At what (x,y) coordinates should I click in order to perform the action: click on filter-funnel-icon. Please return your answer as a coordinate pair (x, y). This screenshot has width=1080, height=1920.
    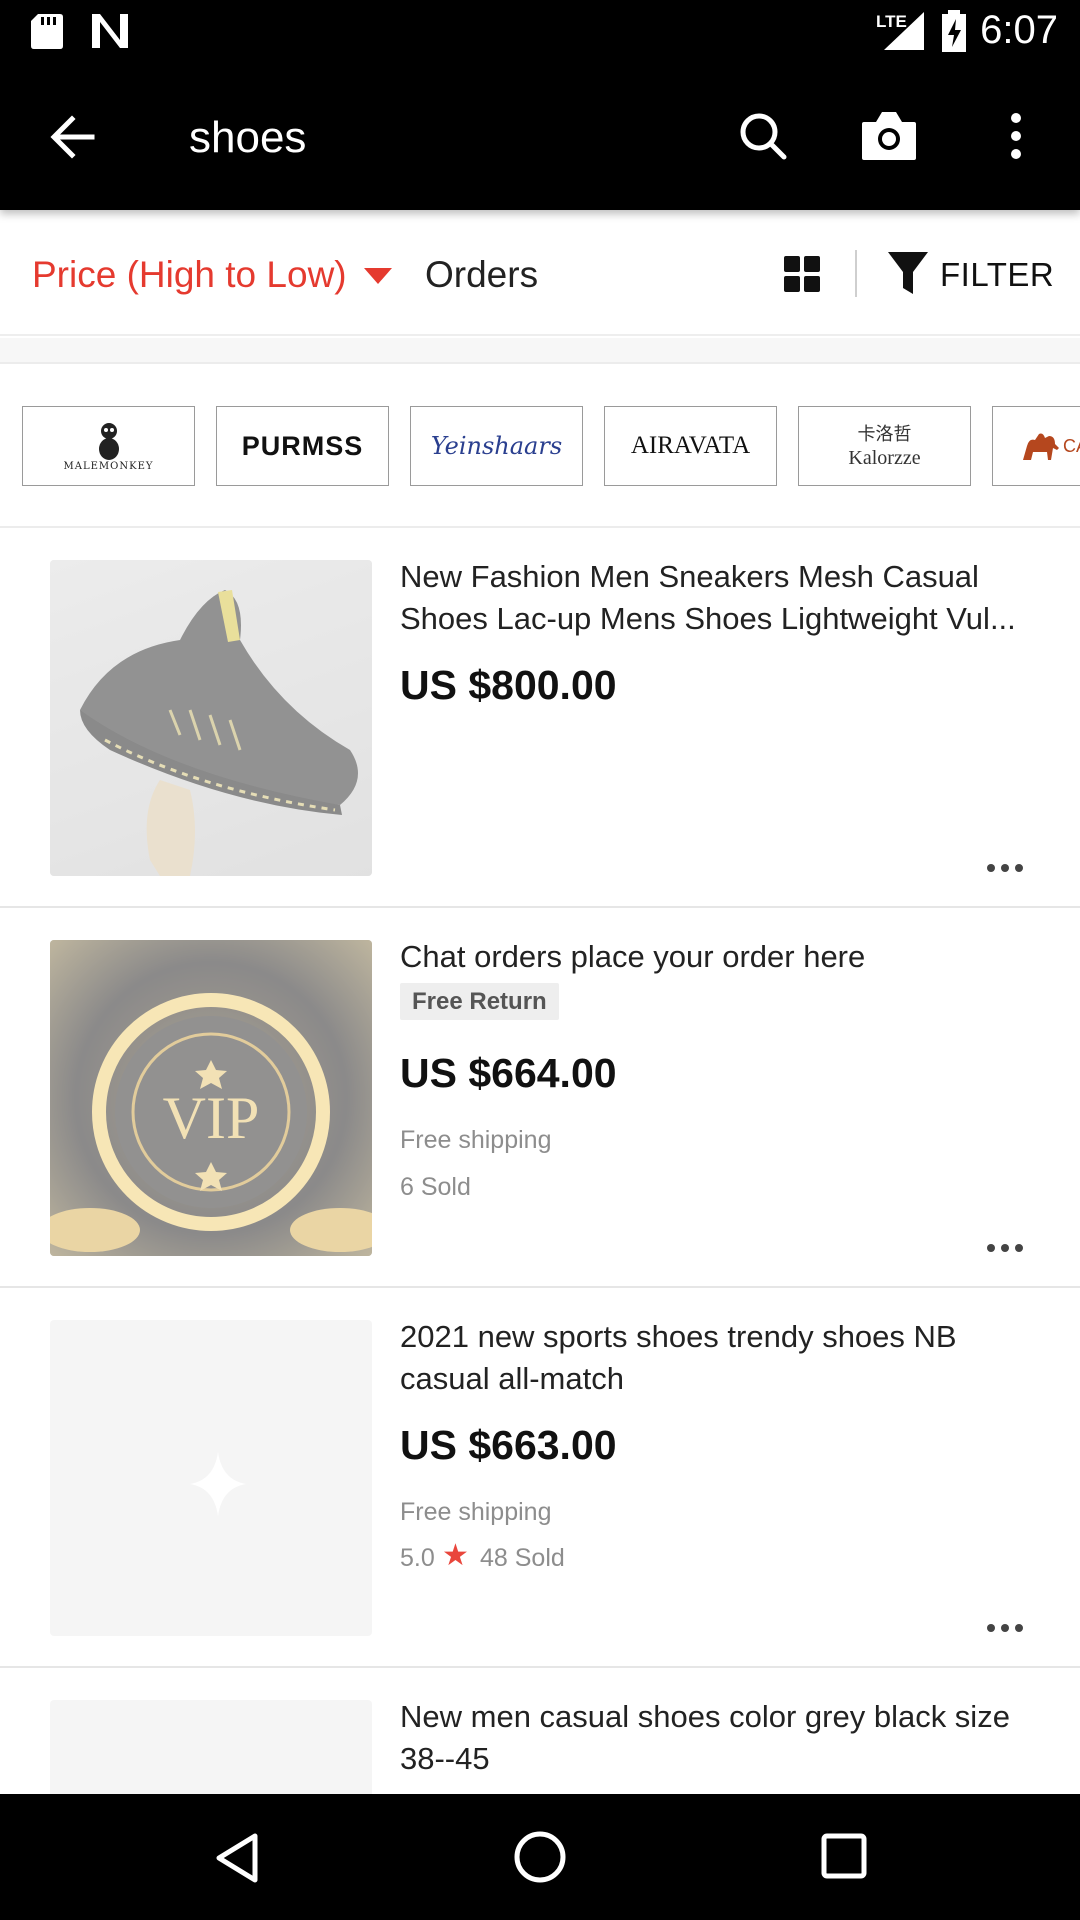
    Looking at the image, I should click on (908, 274).